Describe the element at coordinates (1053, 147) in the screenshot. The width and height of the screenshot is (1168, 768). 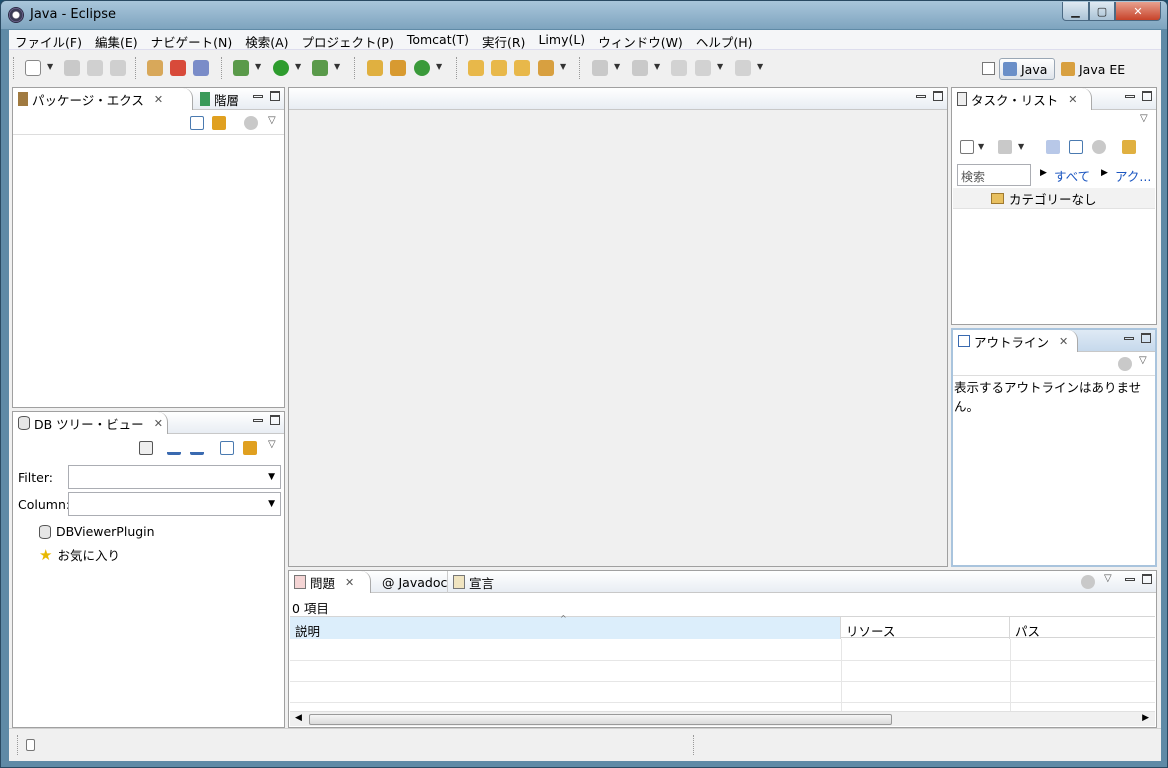
I see `focus-on-workweek-icon` at that location.